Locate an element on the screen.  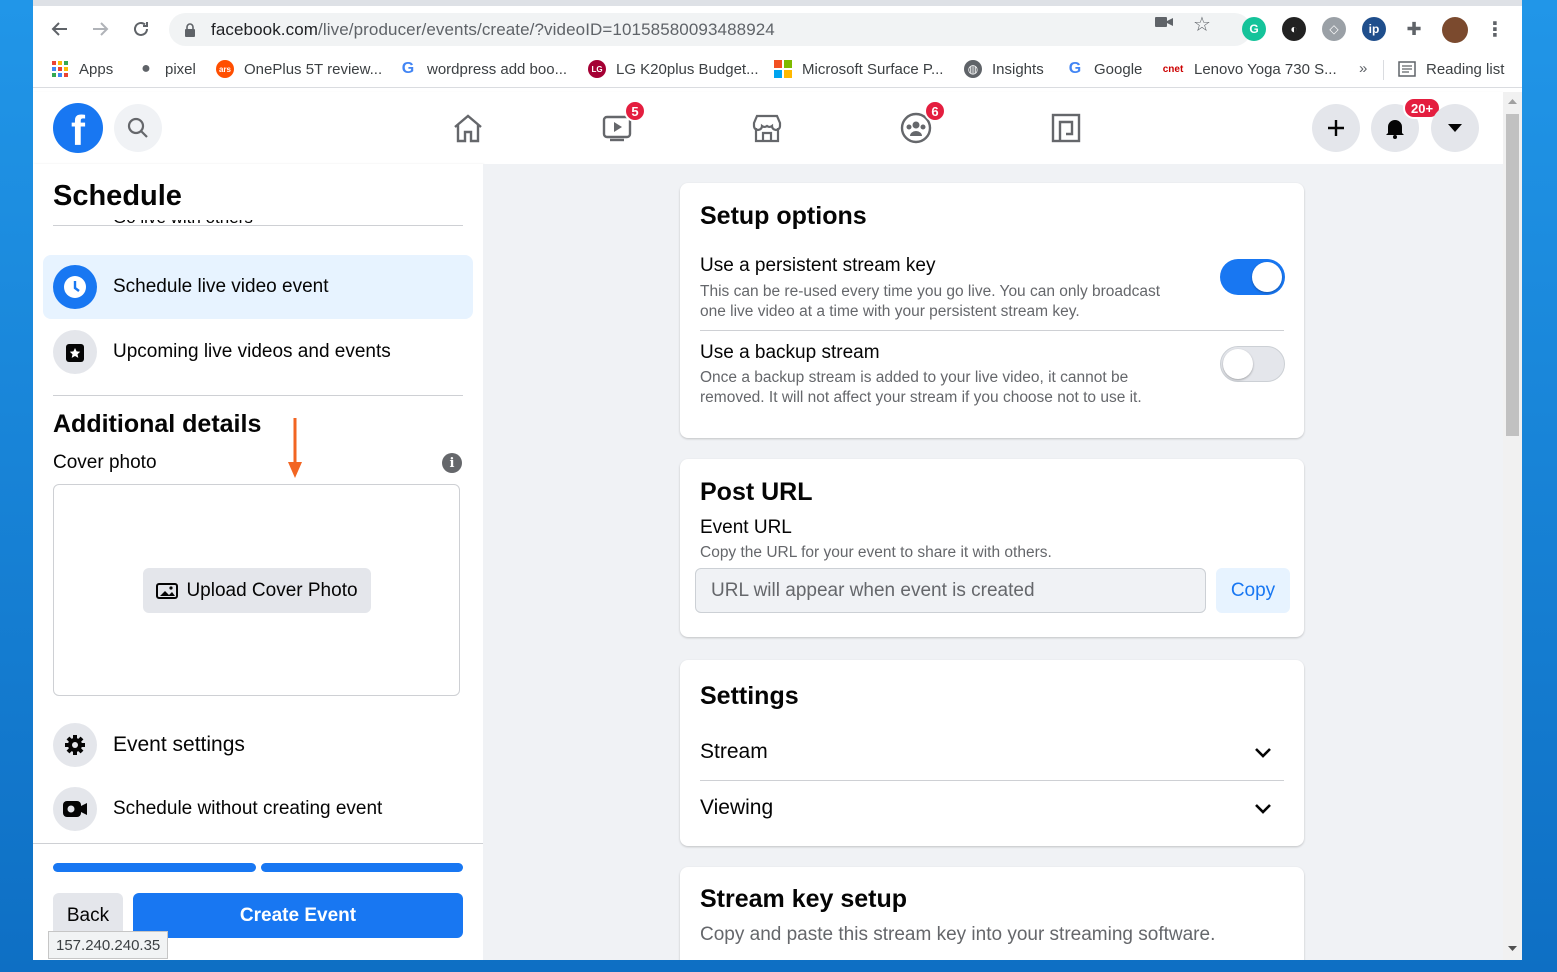
sidebar-item-upcoming-live-videos: Upcoming live videos and events is located at coordinates (258, 352).